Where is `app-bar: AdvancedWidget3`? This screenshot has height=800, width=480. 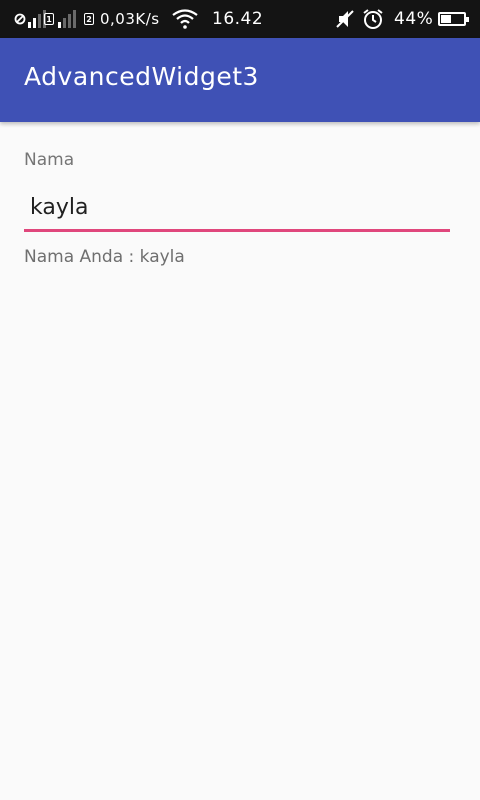 app-bar: AdvancedWidget3 is located at coordinates (240, 80).